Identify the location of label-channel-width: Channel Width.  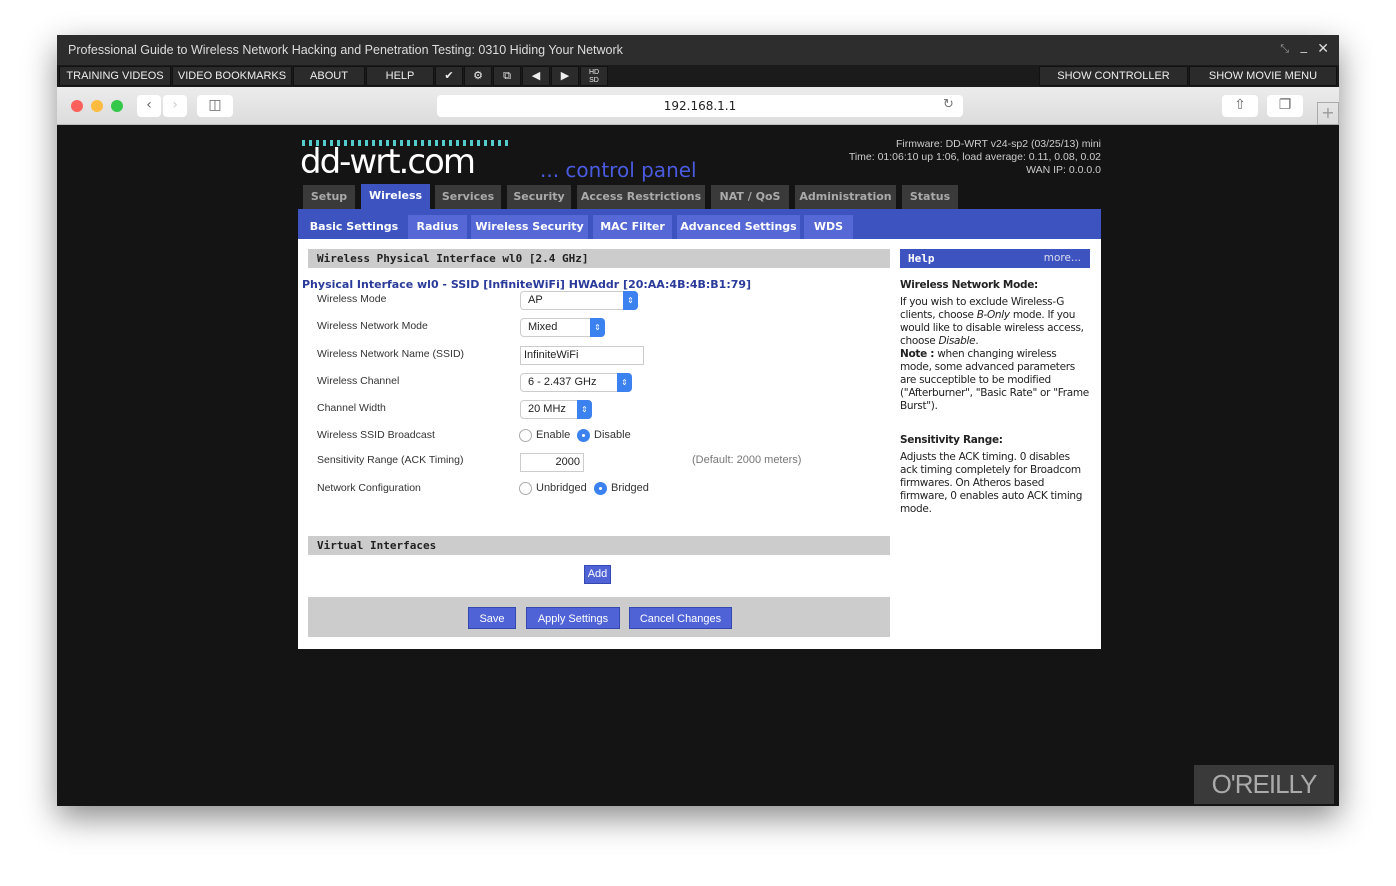
(351, 408).